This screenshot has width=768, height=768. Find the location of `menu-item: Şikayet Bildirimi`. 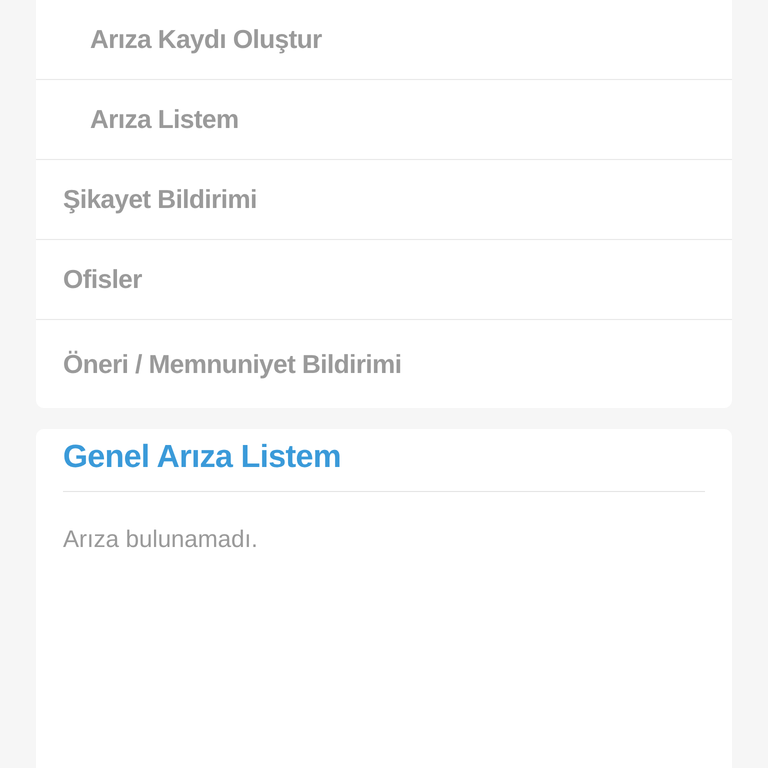

menu-item: Şikayet Bildirimi is located at coordinates (384, 200).